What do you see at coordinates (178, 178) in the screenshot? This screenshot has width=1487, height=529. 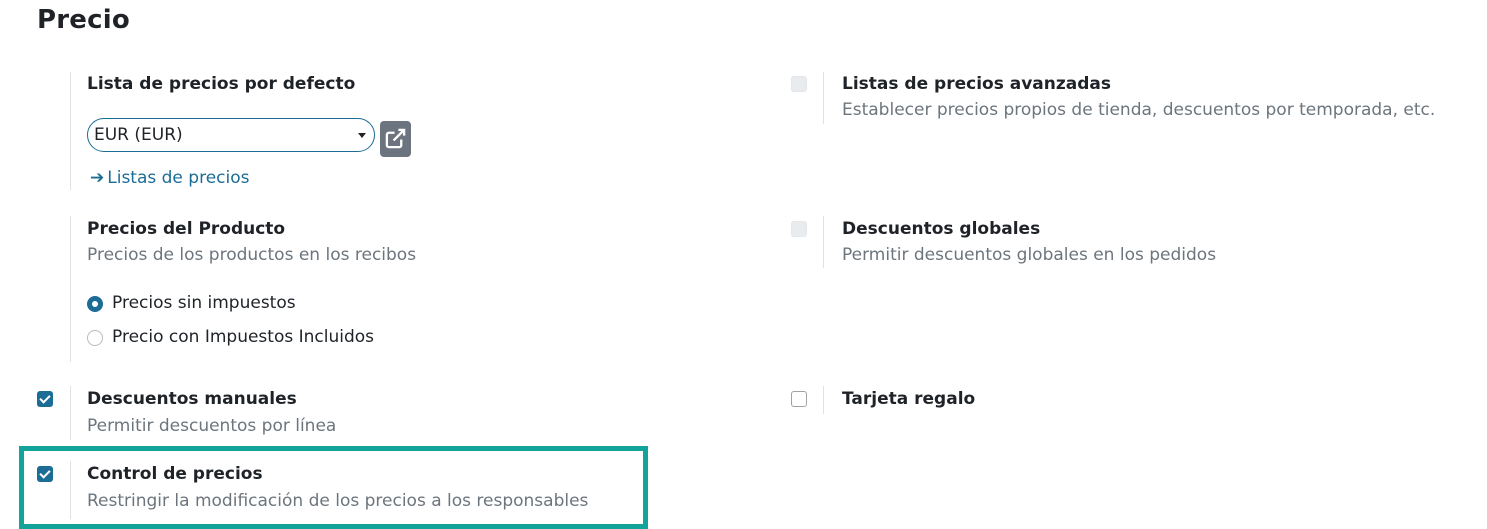 I see `pricelists-link-label: Listas de precios` at bounding box center [178, 178].